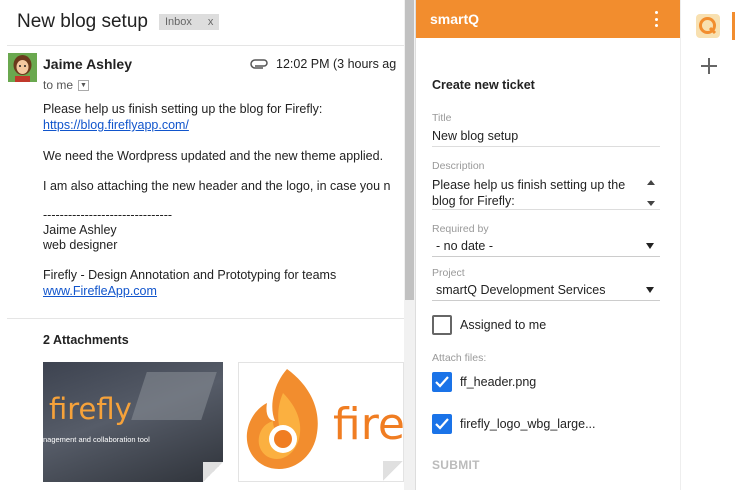  I want to click on file-2-checkbox, so click(442, 424).